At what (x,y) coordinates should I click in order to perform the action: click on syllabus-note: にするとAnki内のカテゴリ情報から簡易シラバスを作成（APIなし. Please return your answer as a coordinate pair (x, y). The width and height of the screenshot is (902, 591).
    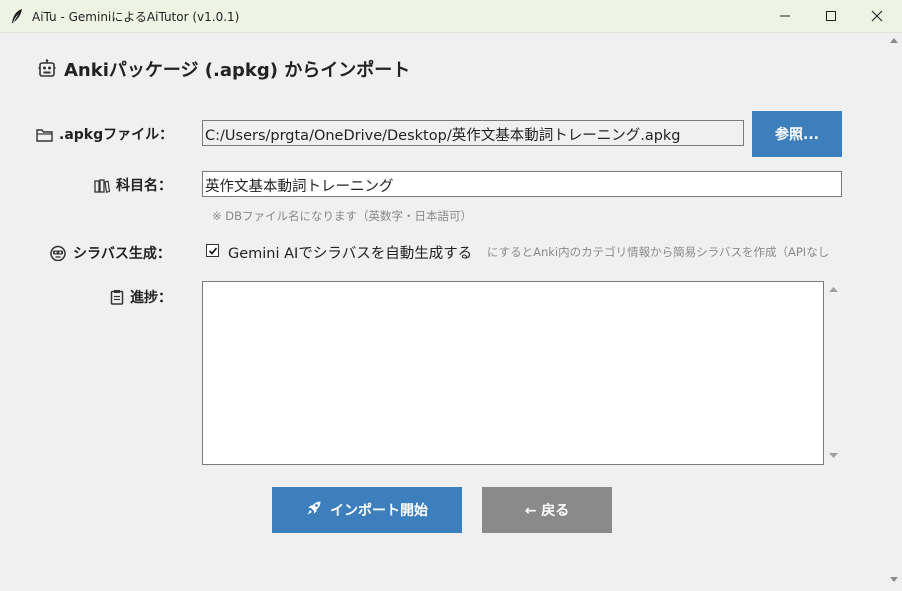
    Looking at the image, I should click on (658, 252).